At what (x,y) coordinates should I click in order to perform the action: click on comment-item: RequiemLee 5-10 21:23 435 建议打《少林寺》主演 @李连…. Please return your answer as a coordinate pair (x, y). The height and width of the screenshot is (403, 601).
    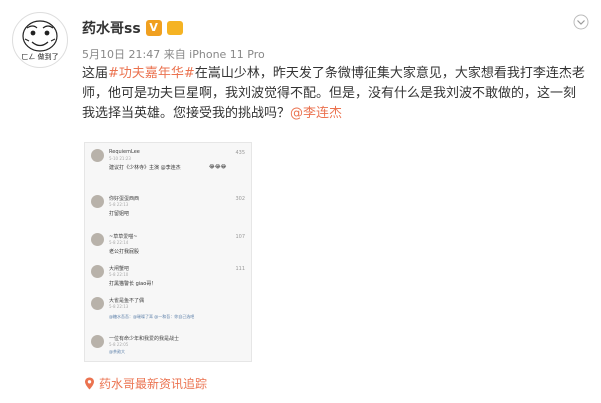
    Looking at the image, I should click on (169, 166).